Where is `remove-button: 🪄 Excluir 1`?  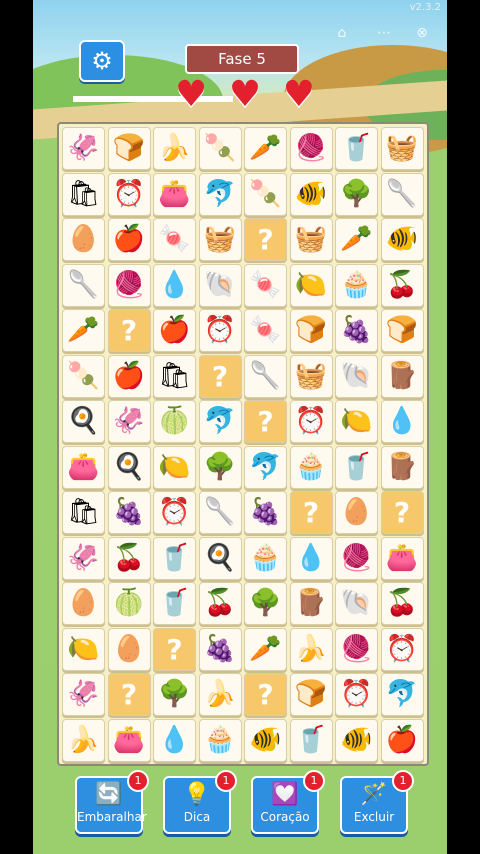
remove-button: 🪄 Excluir 1 is located at coordinates (377, 802).